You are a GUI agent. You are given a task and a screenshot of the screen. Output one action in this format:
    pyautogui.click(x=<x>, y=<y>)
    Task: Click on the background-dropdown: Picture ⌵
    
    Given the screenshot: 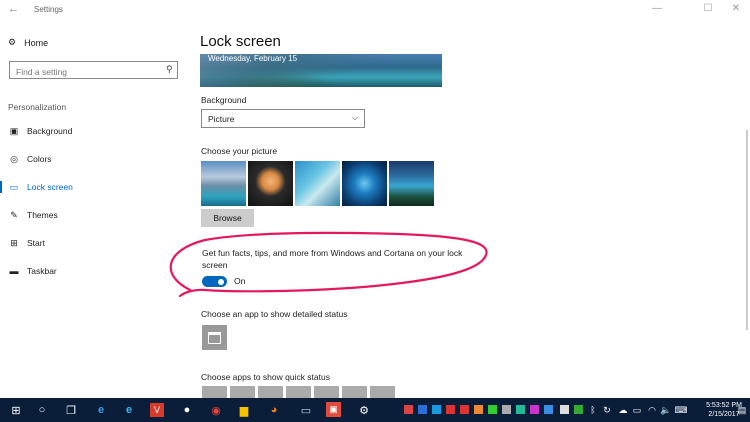 What is the action you would take?
    pyautogui.click(x=283, y=118)
    